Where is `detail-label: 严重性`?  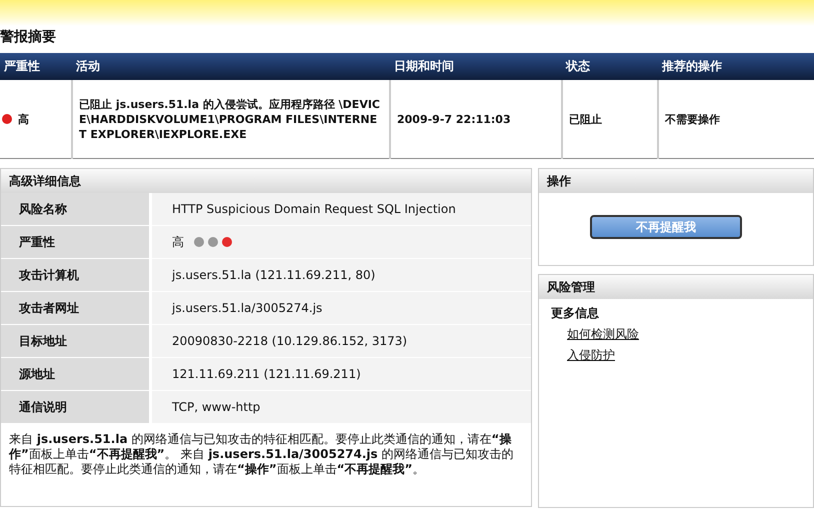
detail-label: 严重性 is located at coordinates (76, 242).